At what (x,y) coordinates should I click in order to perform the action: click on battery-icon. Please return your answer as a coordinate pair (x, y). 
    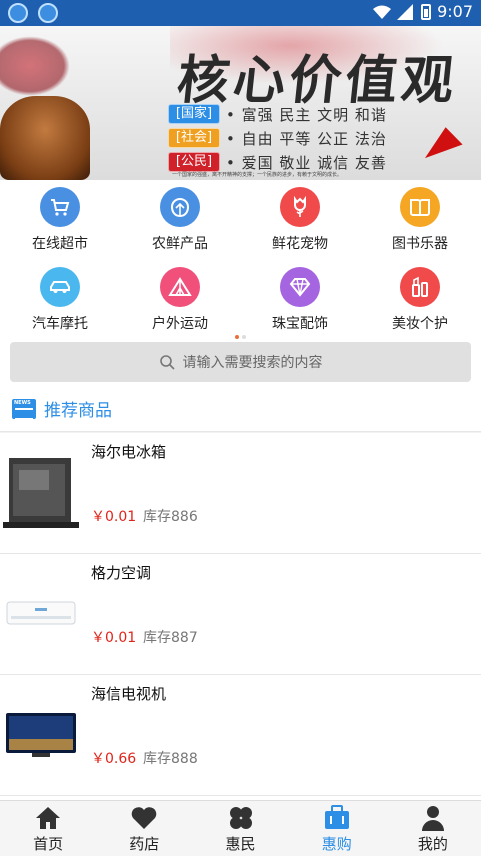
    Looking at the image, I should click on (426, 11).